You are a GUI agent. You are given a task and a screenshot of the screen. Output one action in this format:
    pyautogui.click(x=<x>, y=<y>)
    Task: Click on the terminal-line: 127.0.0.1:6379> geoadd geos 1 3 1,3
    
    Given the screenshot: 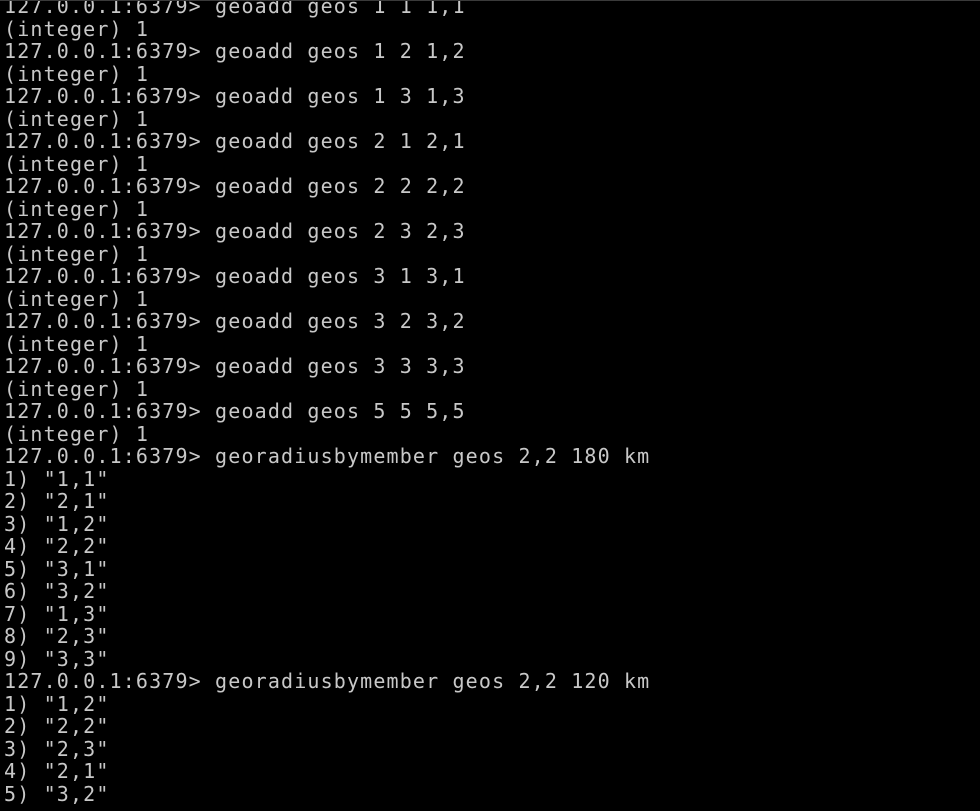 What is the action you would take?
    pyautogui.click(x=235, y=96)
    